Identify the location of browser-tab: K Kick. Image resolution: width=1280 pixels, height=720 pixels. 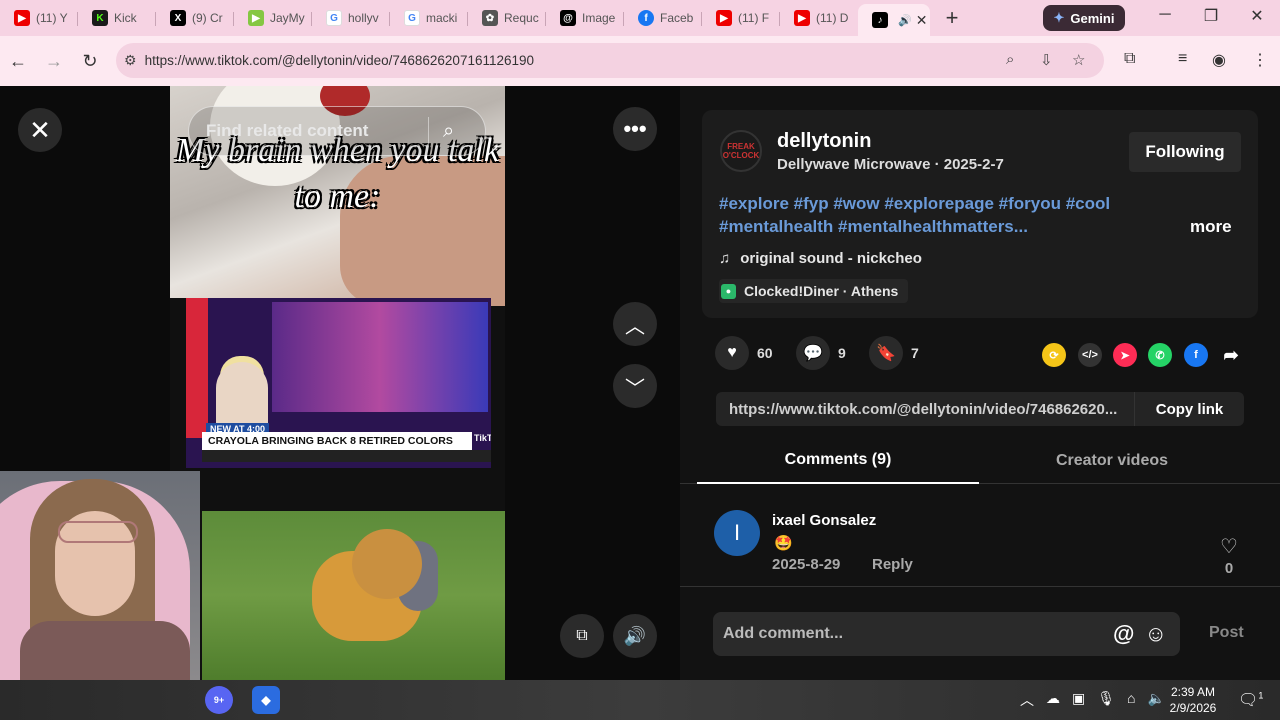
(117, 18).